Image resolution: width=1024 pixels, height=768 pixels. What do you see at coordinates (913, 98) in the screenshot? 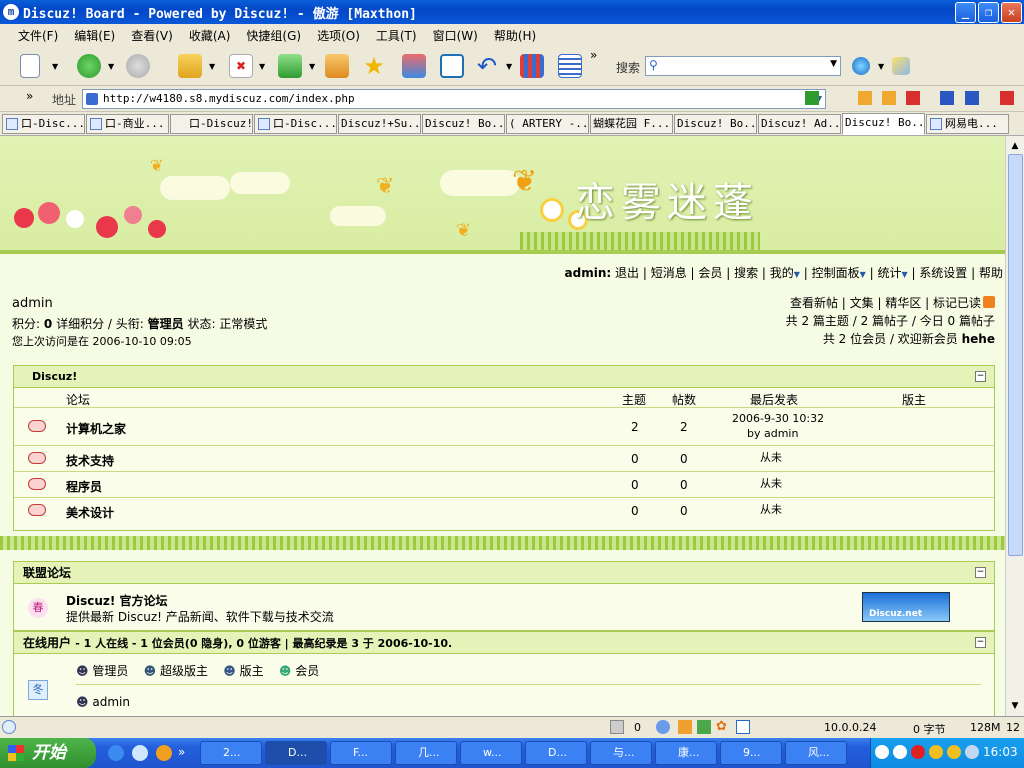
I see `close-tab-icon` at bounding box center [913, 98].